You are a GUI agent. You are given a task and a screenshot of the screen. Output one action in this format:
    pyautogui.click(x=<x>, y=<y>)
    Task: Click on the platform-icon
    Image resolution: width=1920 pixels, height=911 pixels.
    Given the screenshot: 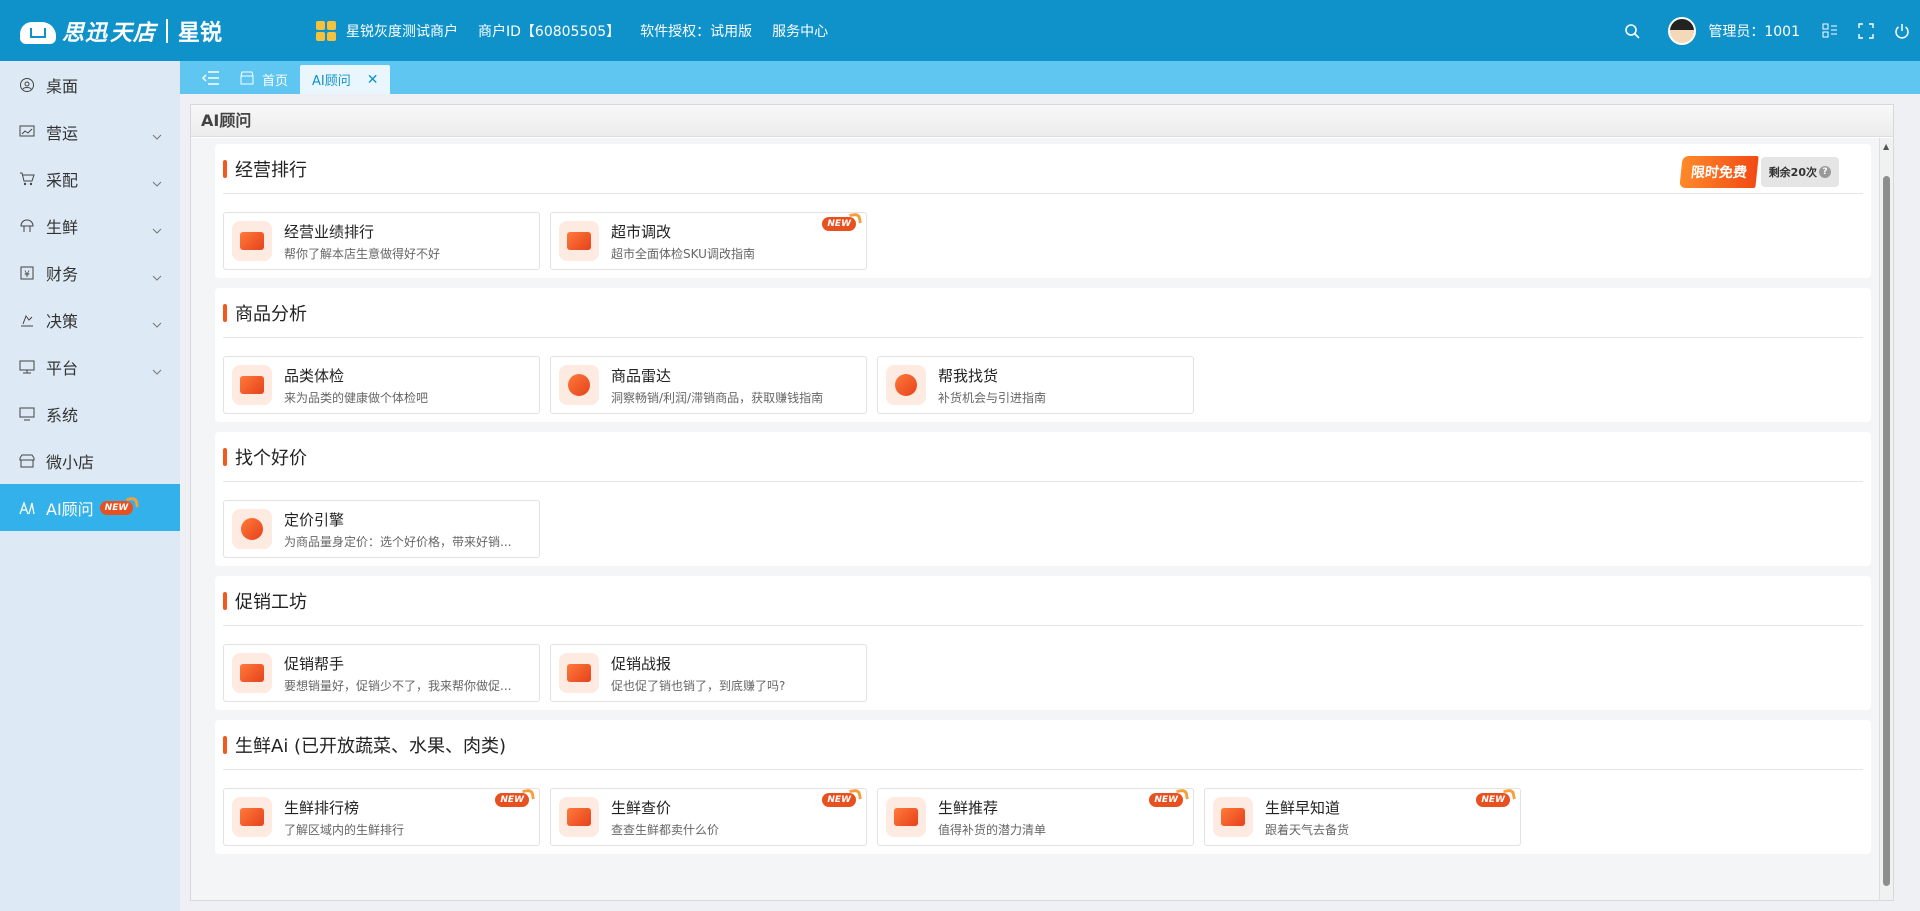 What is the action you would take?
    pyautogui.click(x=27, y=367)
    